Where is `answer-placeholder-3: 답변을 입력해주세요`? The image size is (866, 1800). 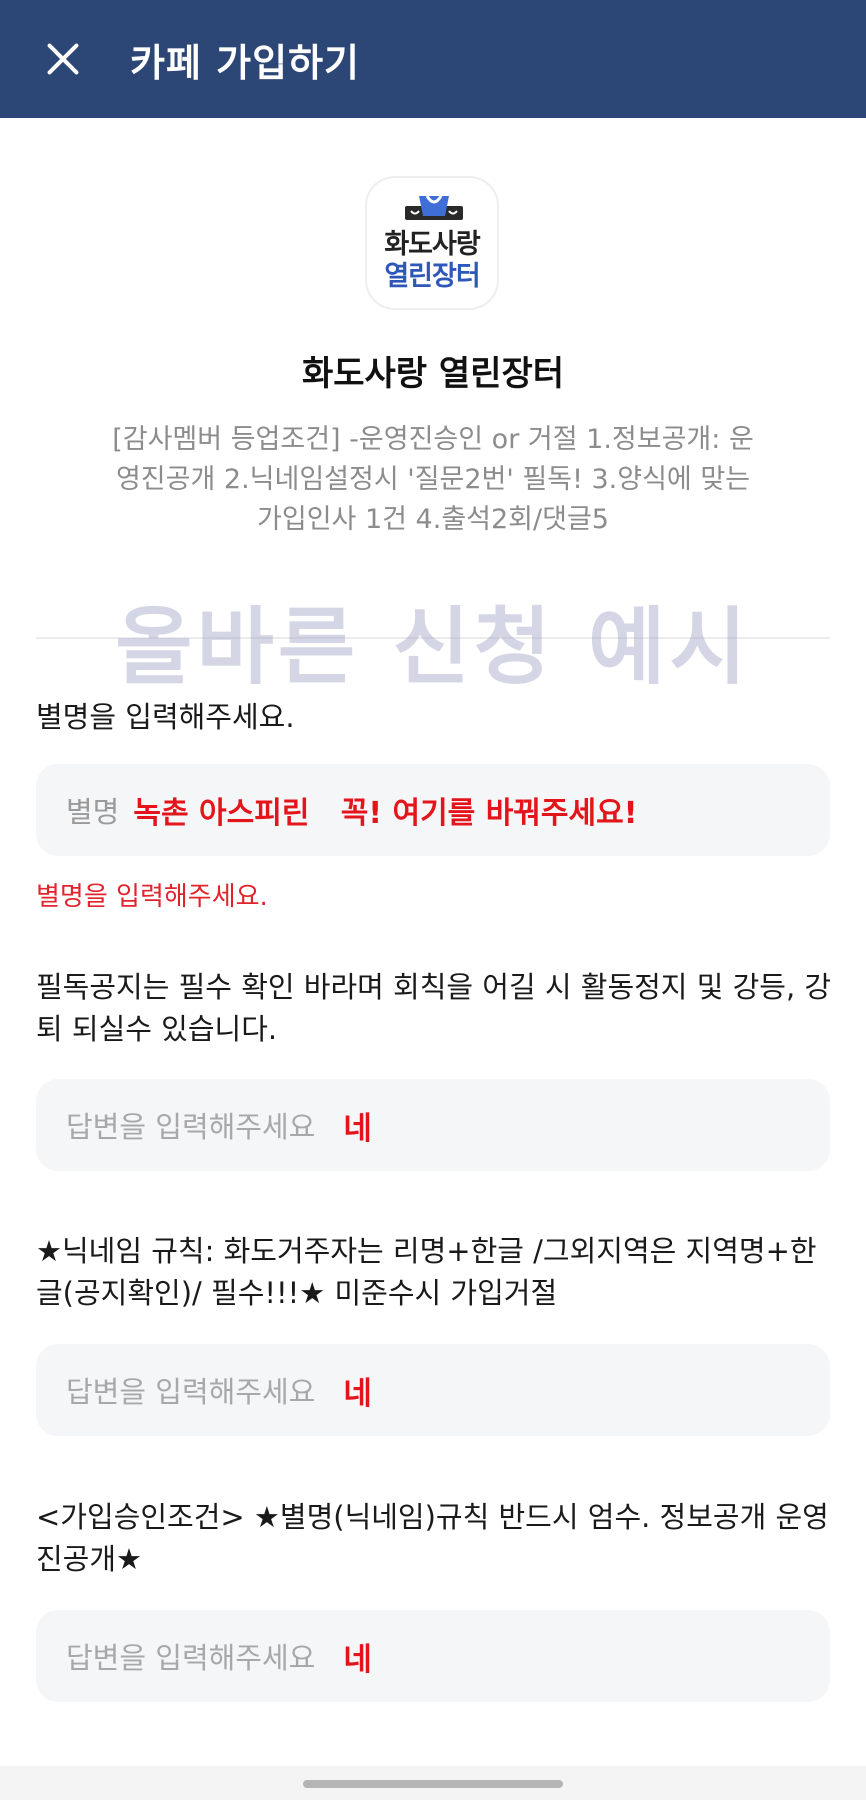
answer-placeholder-3: 답변을 입력해주세요 is located at coordinates (191, 1658).